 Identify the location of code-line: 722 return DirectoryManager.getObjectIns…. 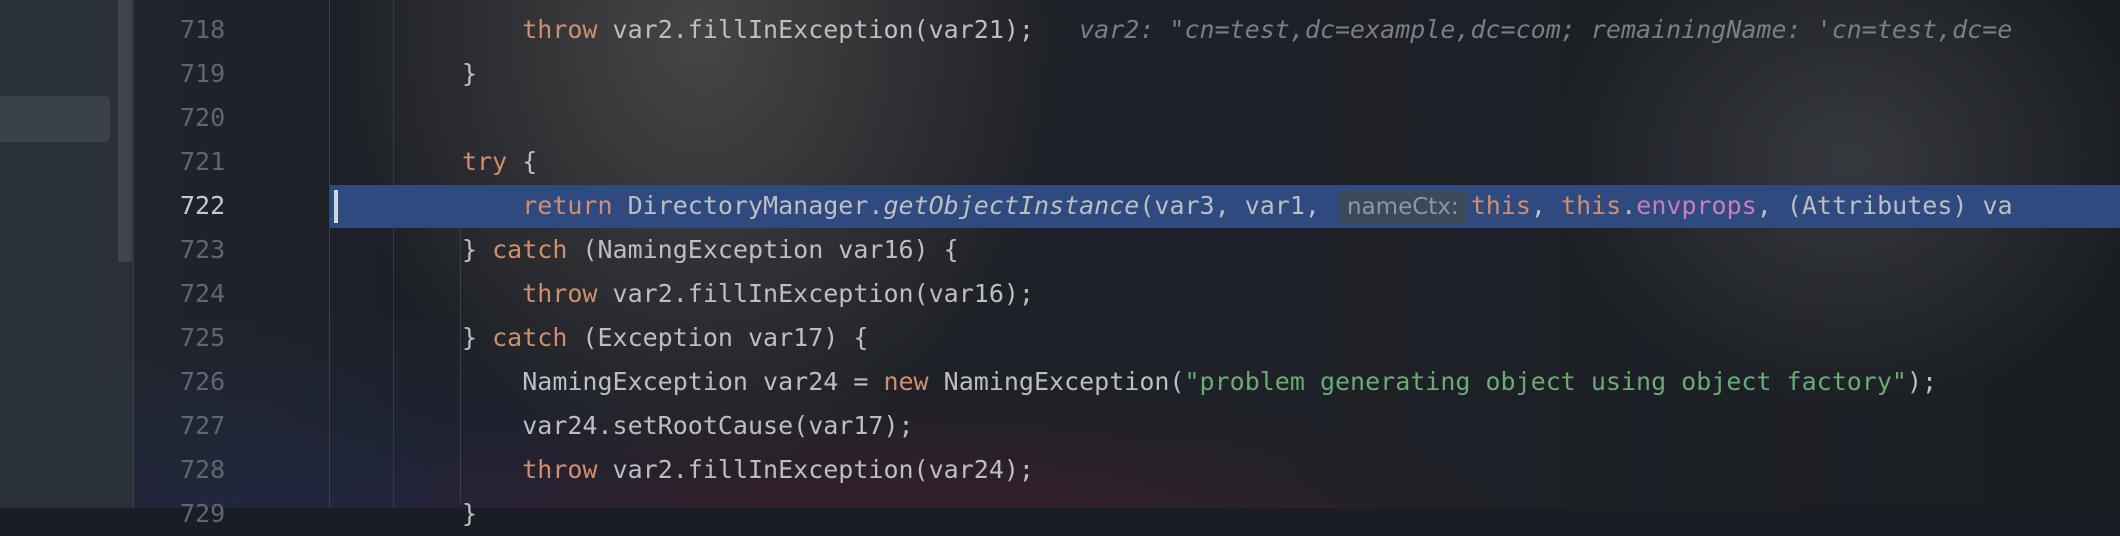
(1060, 206).